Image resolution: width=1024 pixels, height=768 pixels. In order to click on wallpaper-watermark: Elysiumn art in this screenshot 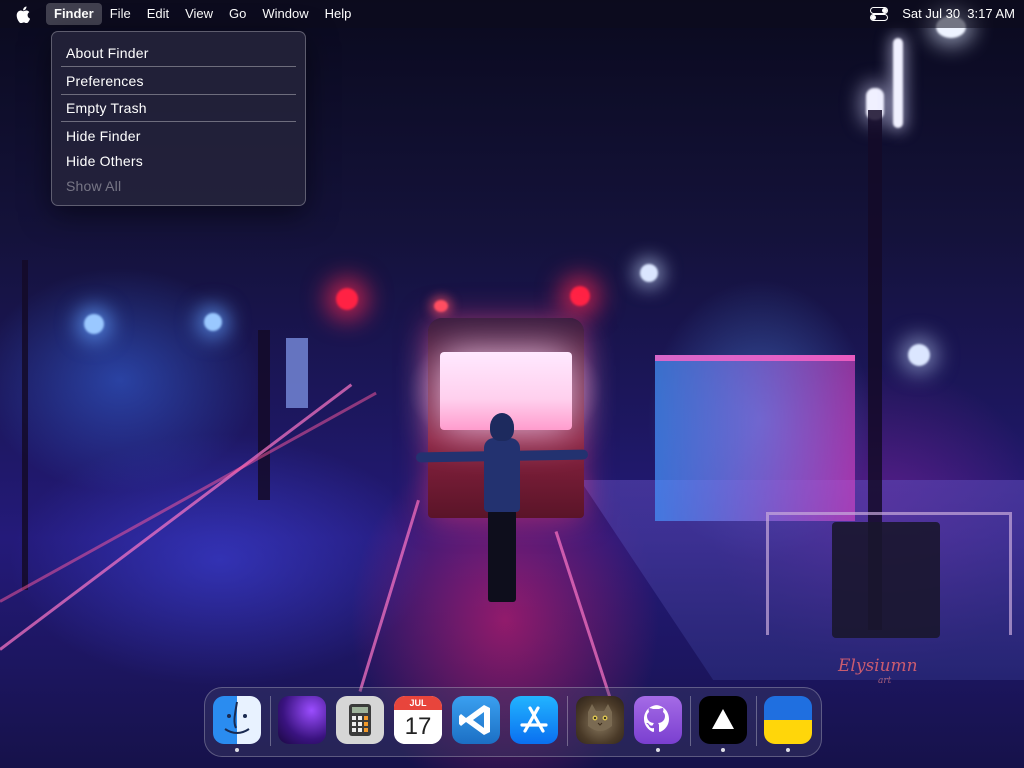, I will do `click(878, 671)`.